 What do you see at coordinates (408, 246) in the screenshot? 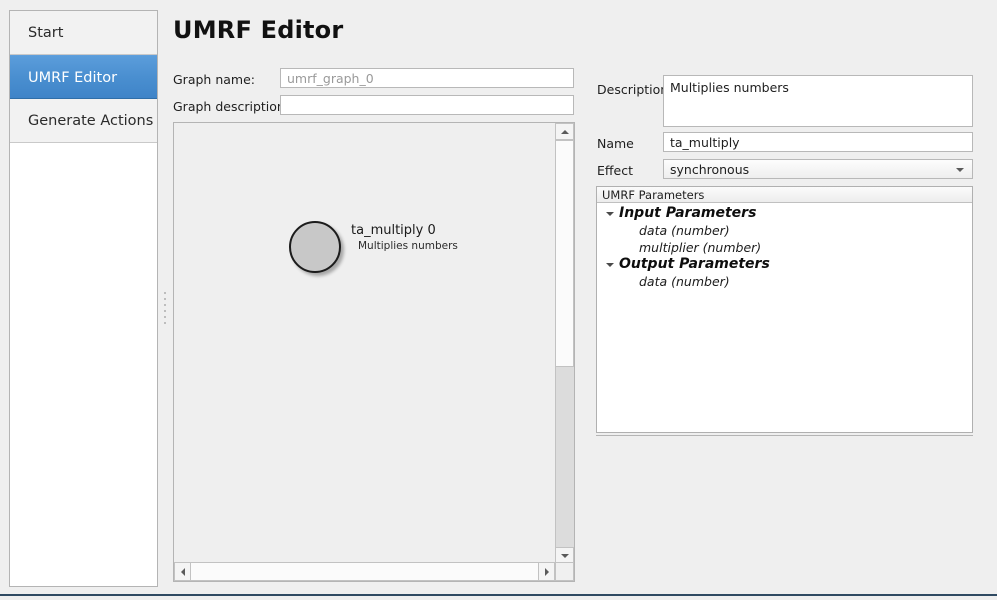
I see `graph-node-subtitle: Multiplies numbers` at bounding box center [408, 246].